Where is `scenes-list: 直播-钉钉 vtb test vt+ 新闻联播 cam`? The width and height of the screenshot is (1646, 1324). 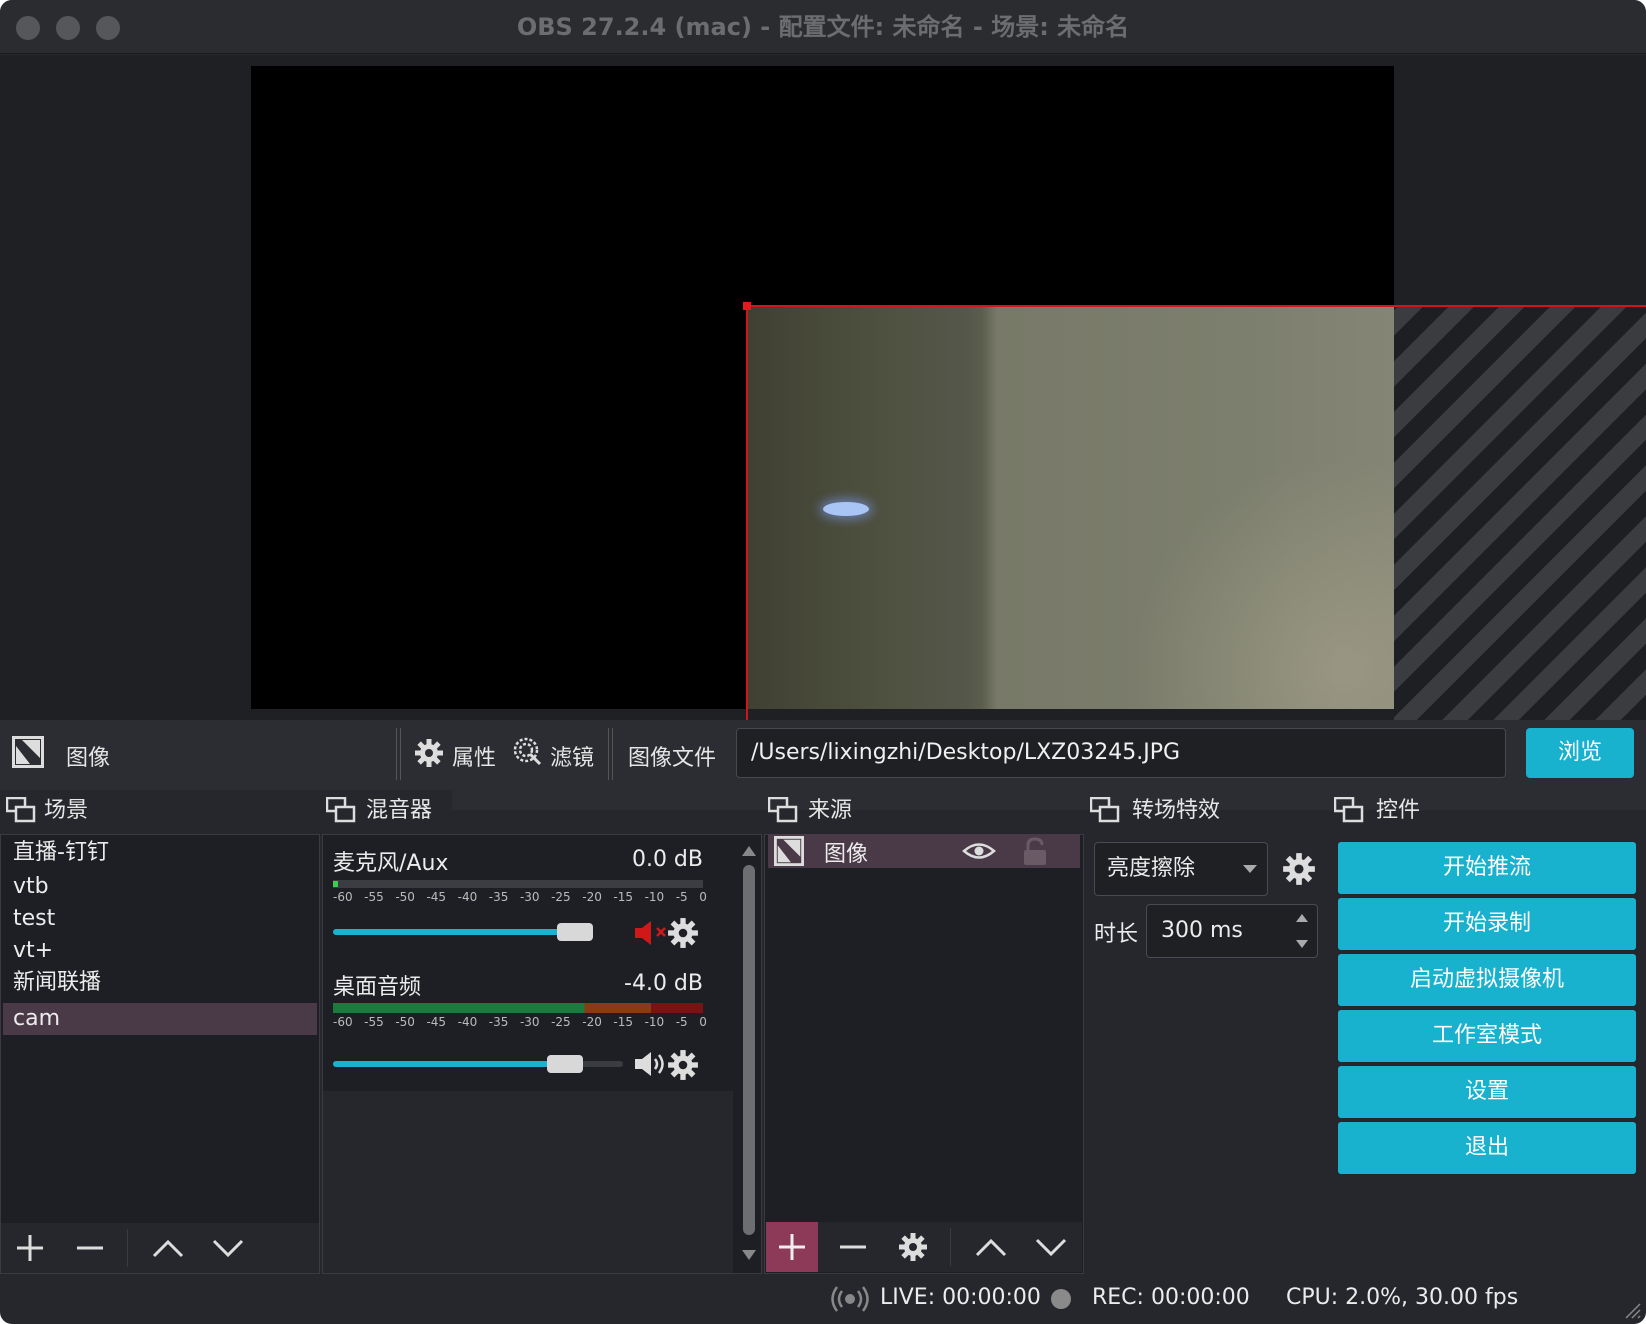
scenes-list: 直播-钉钉 vtb test vt+ 新闻联播 cam is located at coordinates (160, 1054).